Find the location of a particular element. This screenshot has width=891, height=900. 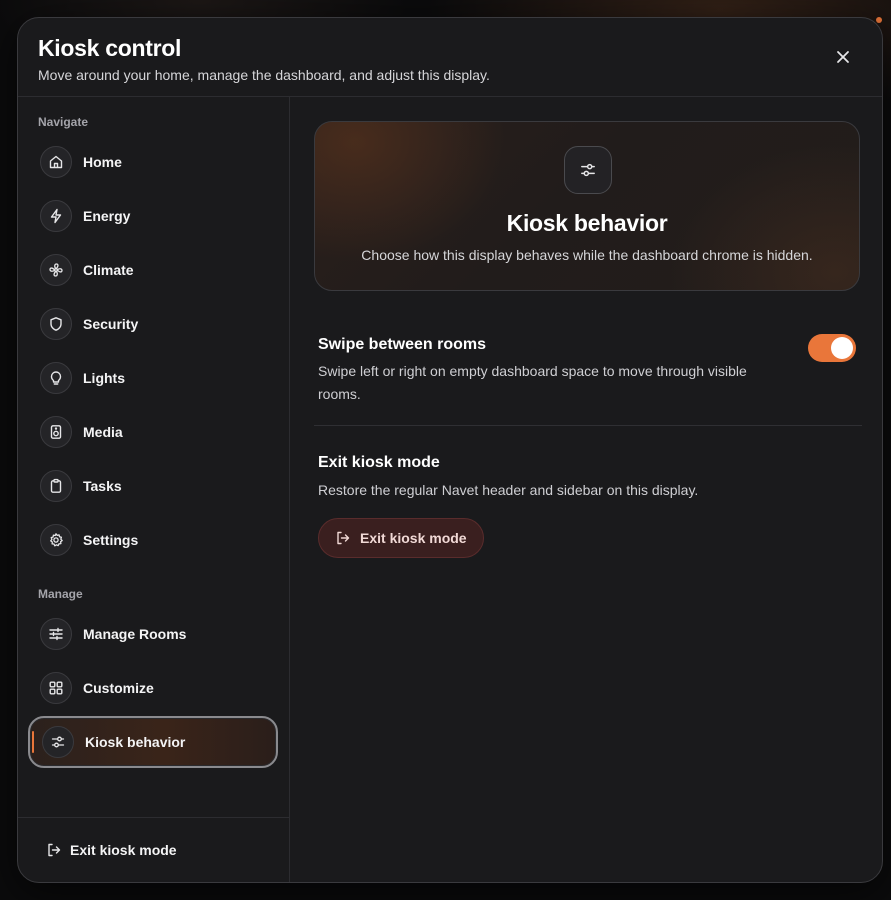

shield-icon is located at coordinates (56, 324).